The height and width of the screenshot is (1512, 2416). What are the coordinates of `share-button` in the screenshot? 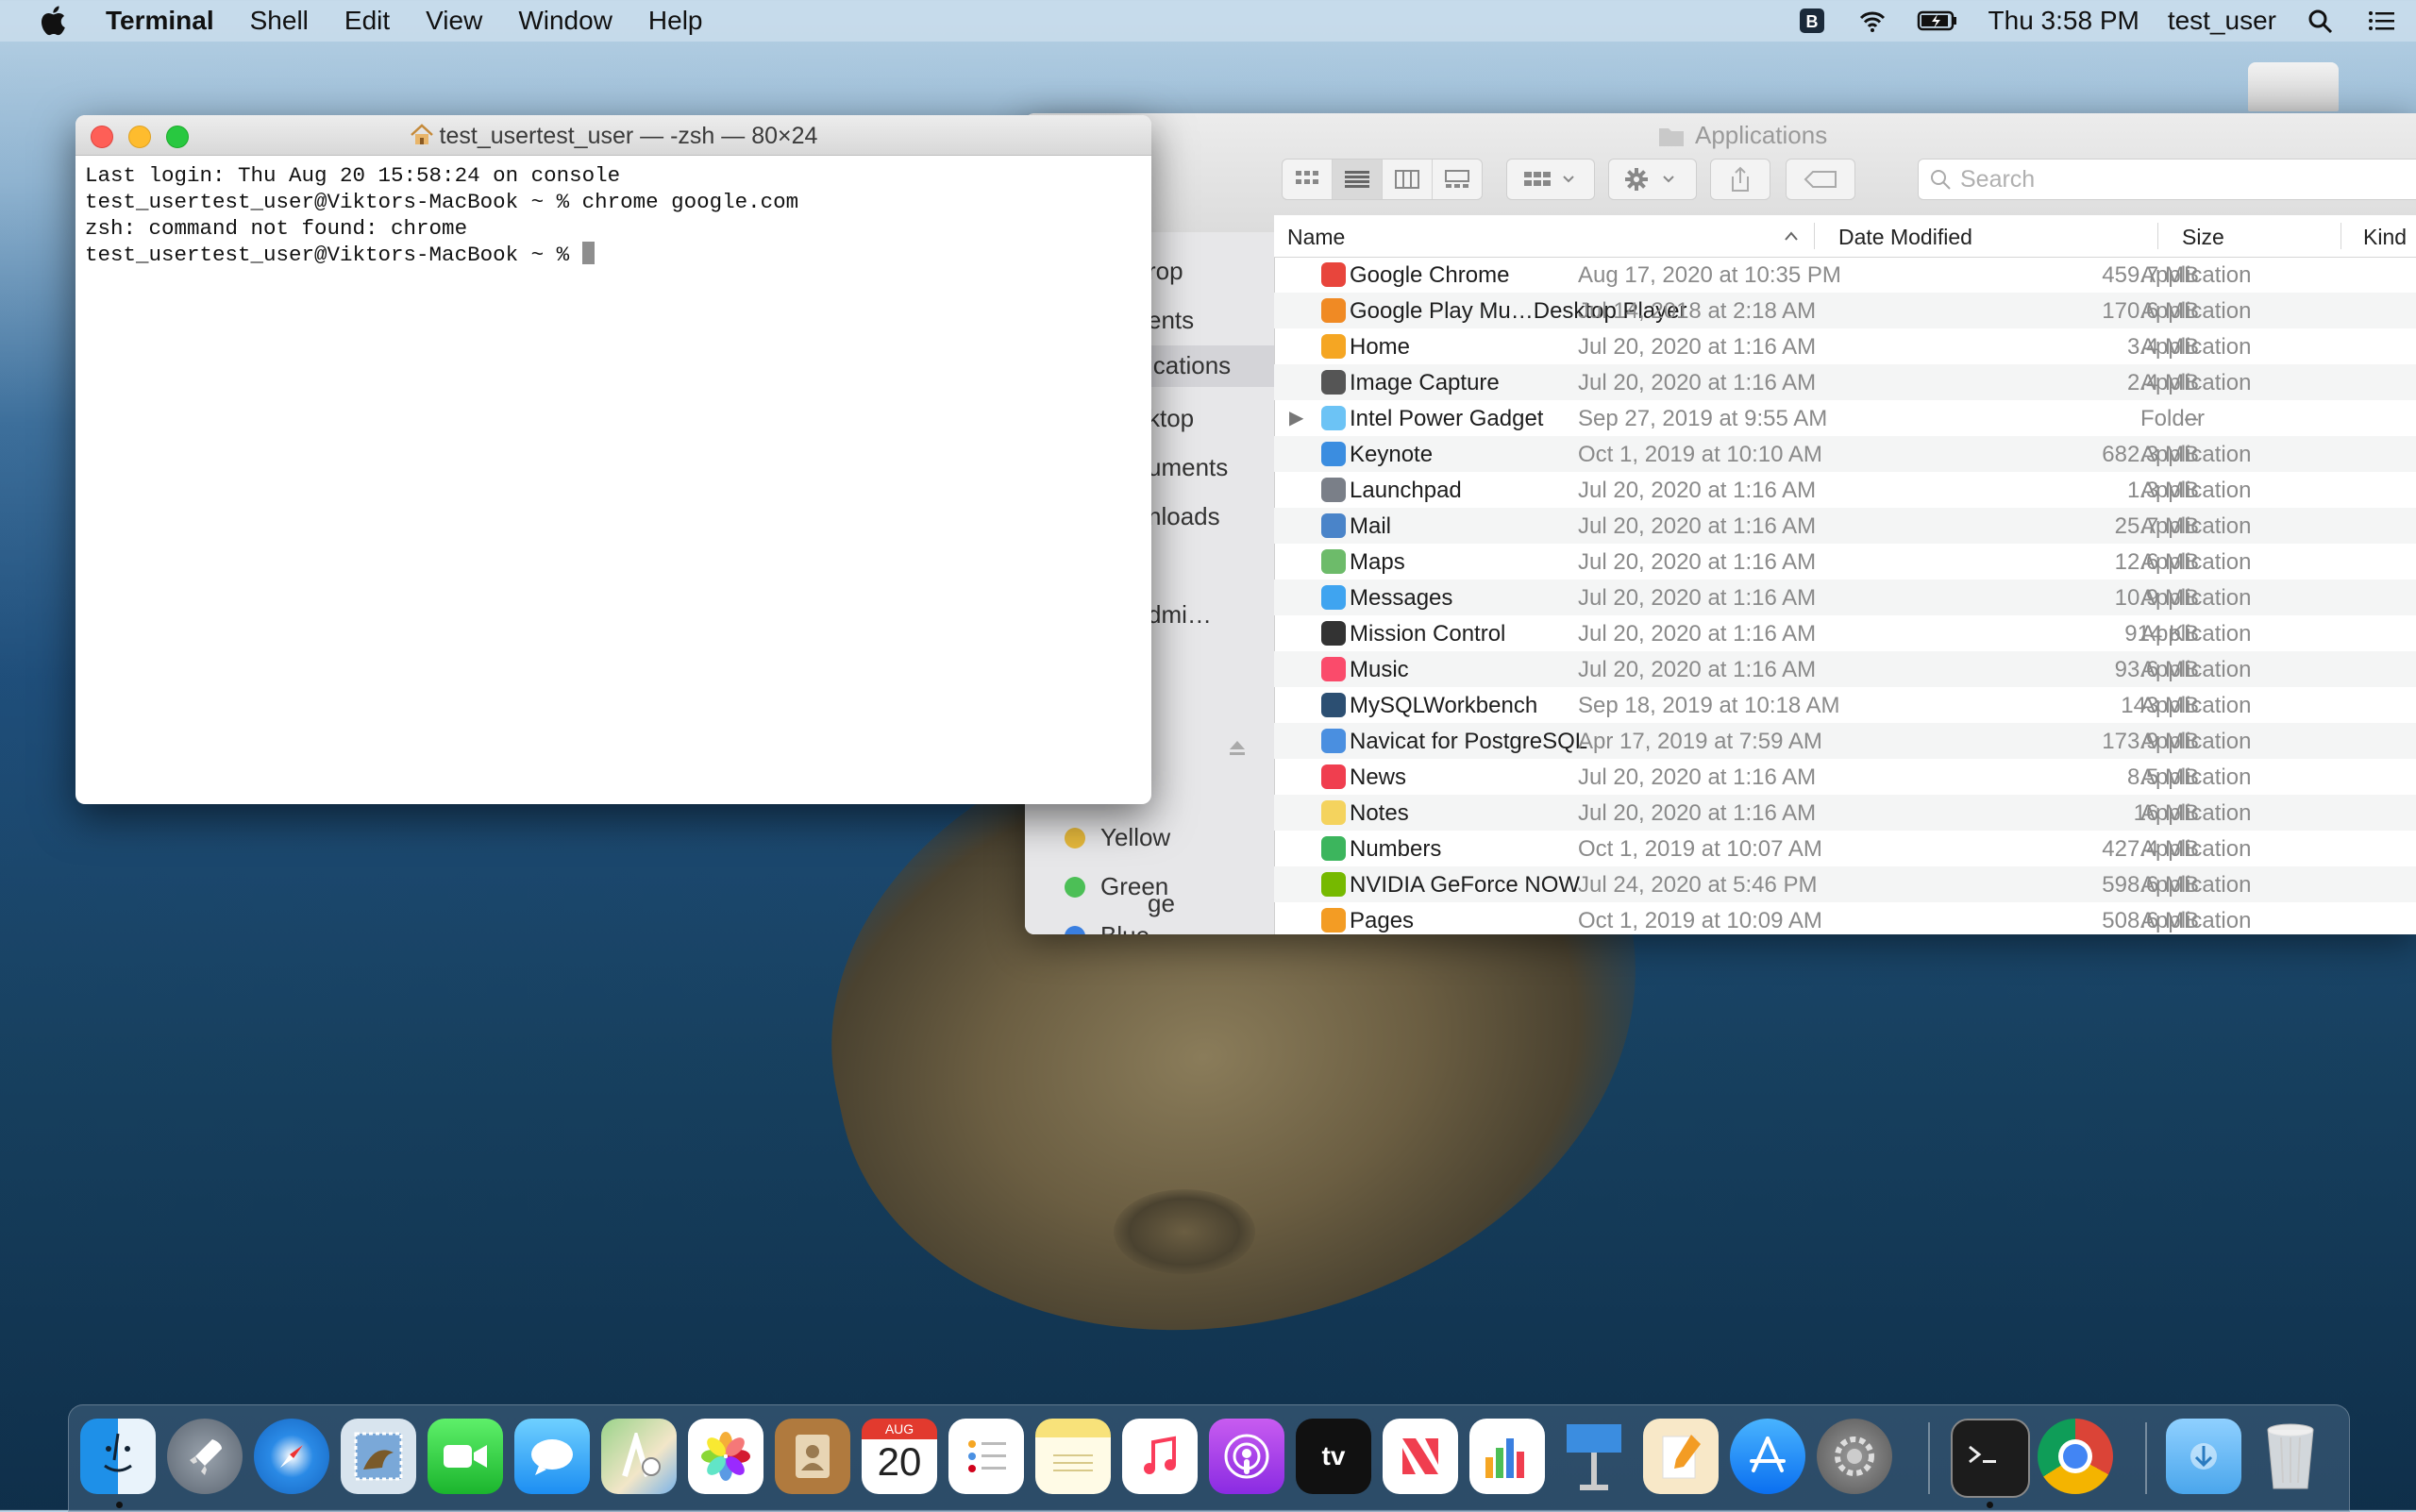 It's located at (1740, 179).